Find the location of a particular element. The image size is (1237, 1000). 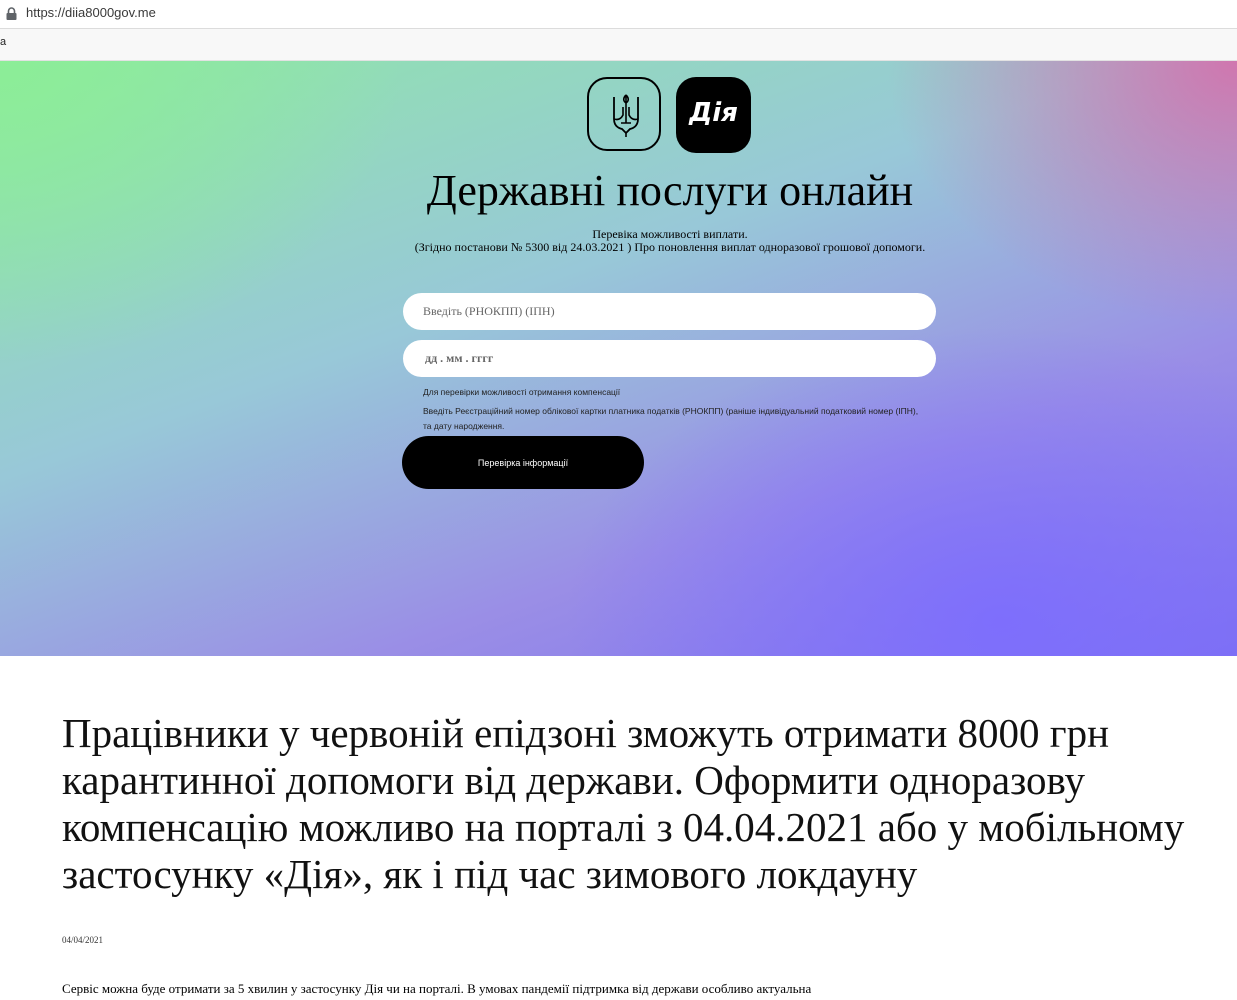

birthdate-input is located at coordinates (669, 358).